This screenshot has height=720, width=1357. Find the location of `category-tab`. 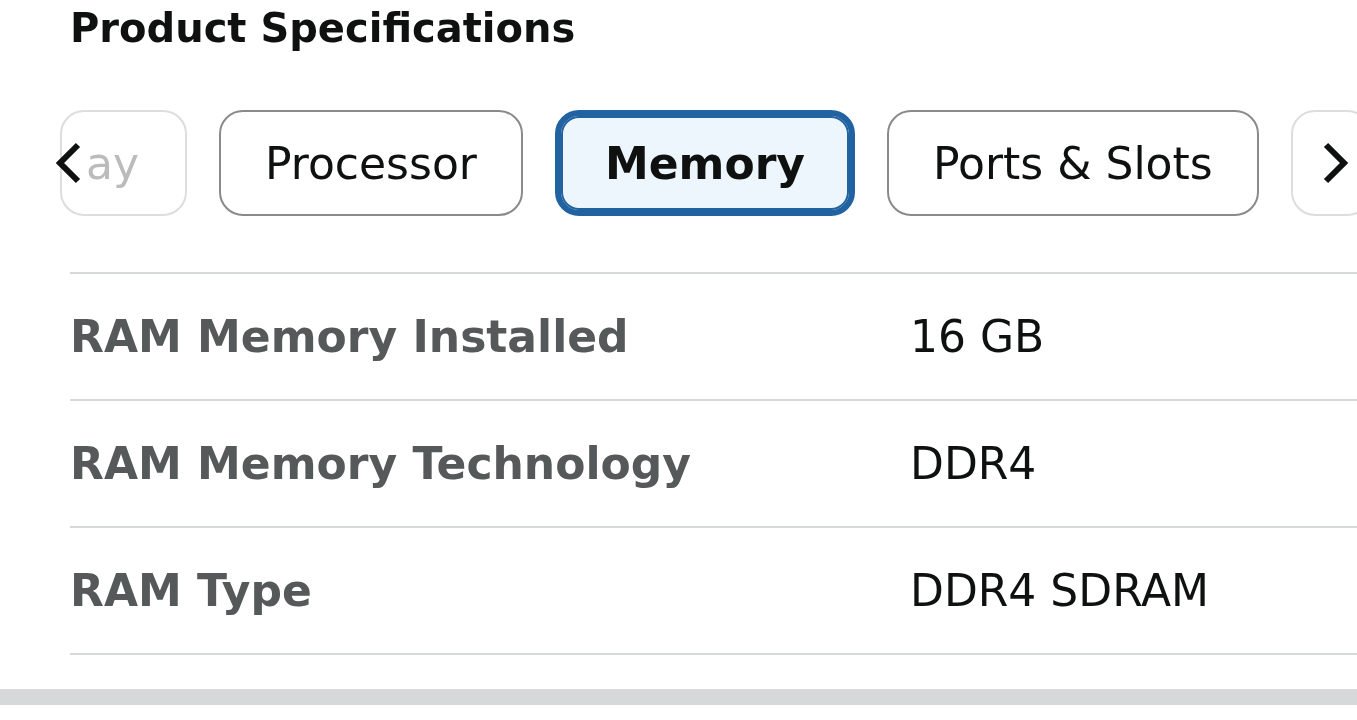

category-tab is located at coordinates (1323, 163).